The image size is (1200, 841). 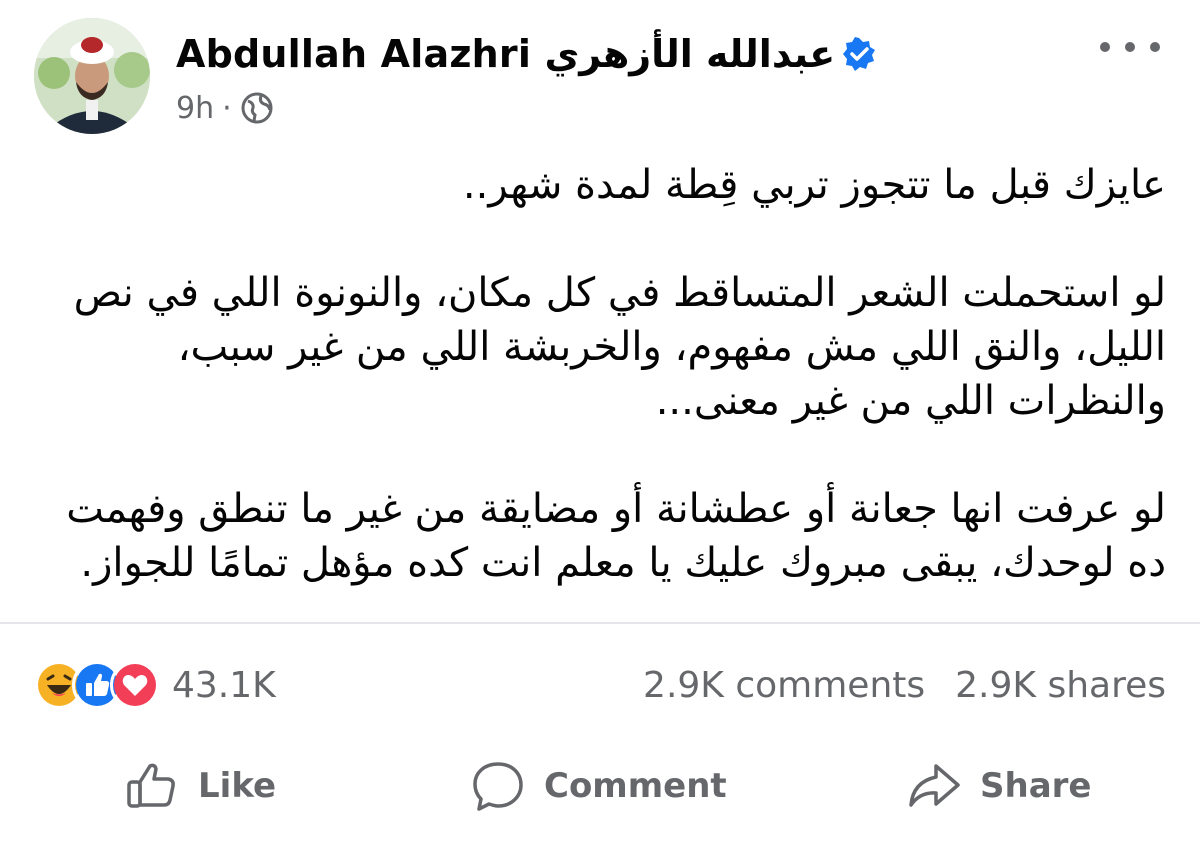 I want to click on post-meta: 9h ·, so click(x=225, y=108).